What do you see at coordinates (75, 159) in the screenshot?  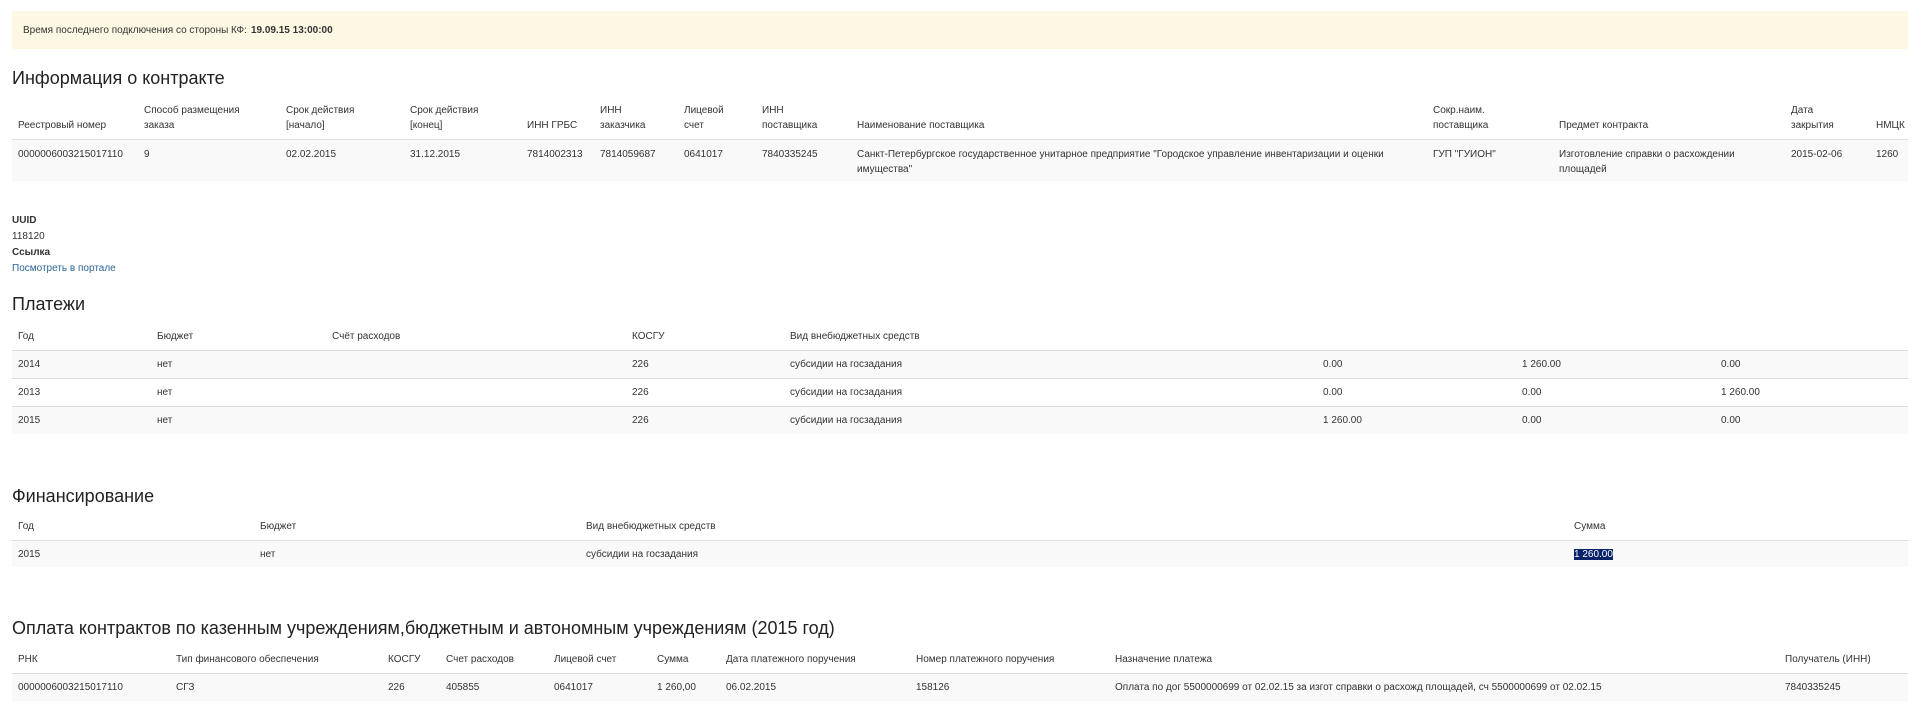 I see `cell-registry-number: 0000006003215017110` at bounding box center [75, 159].